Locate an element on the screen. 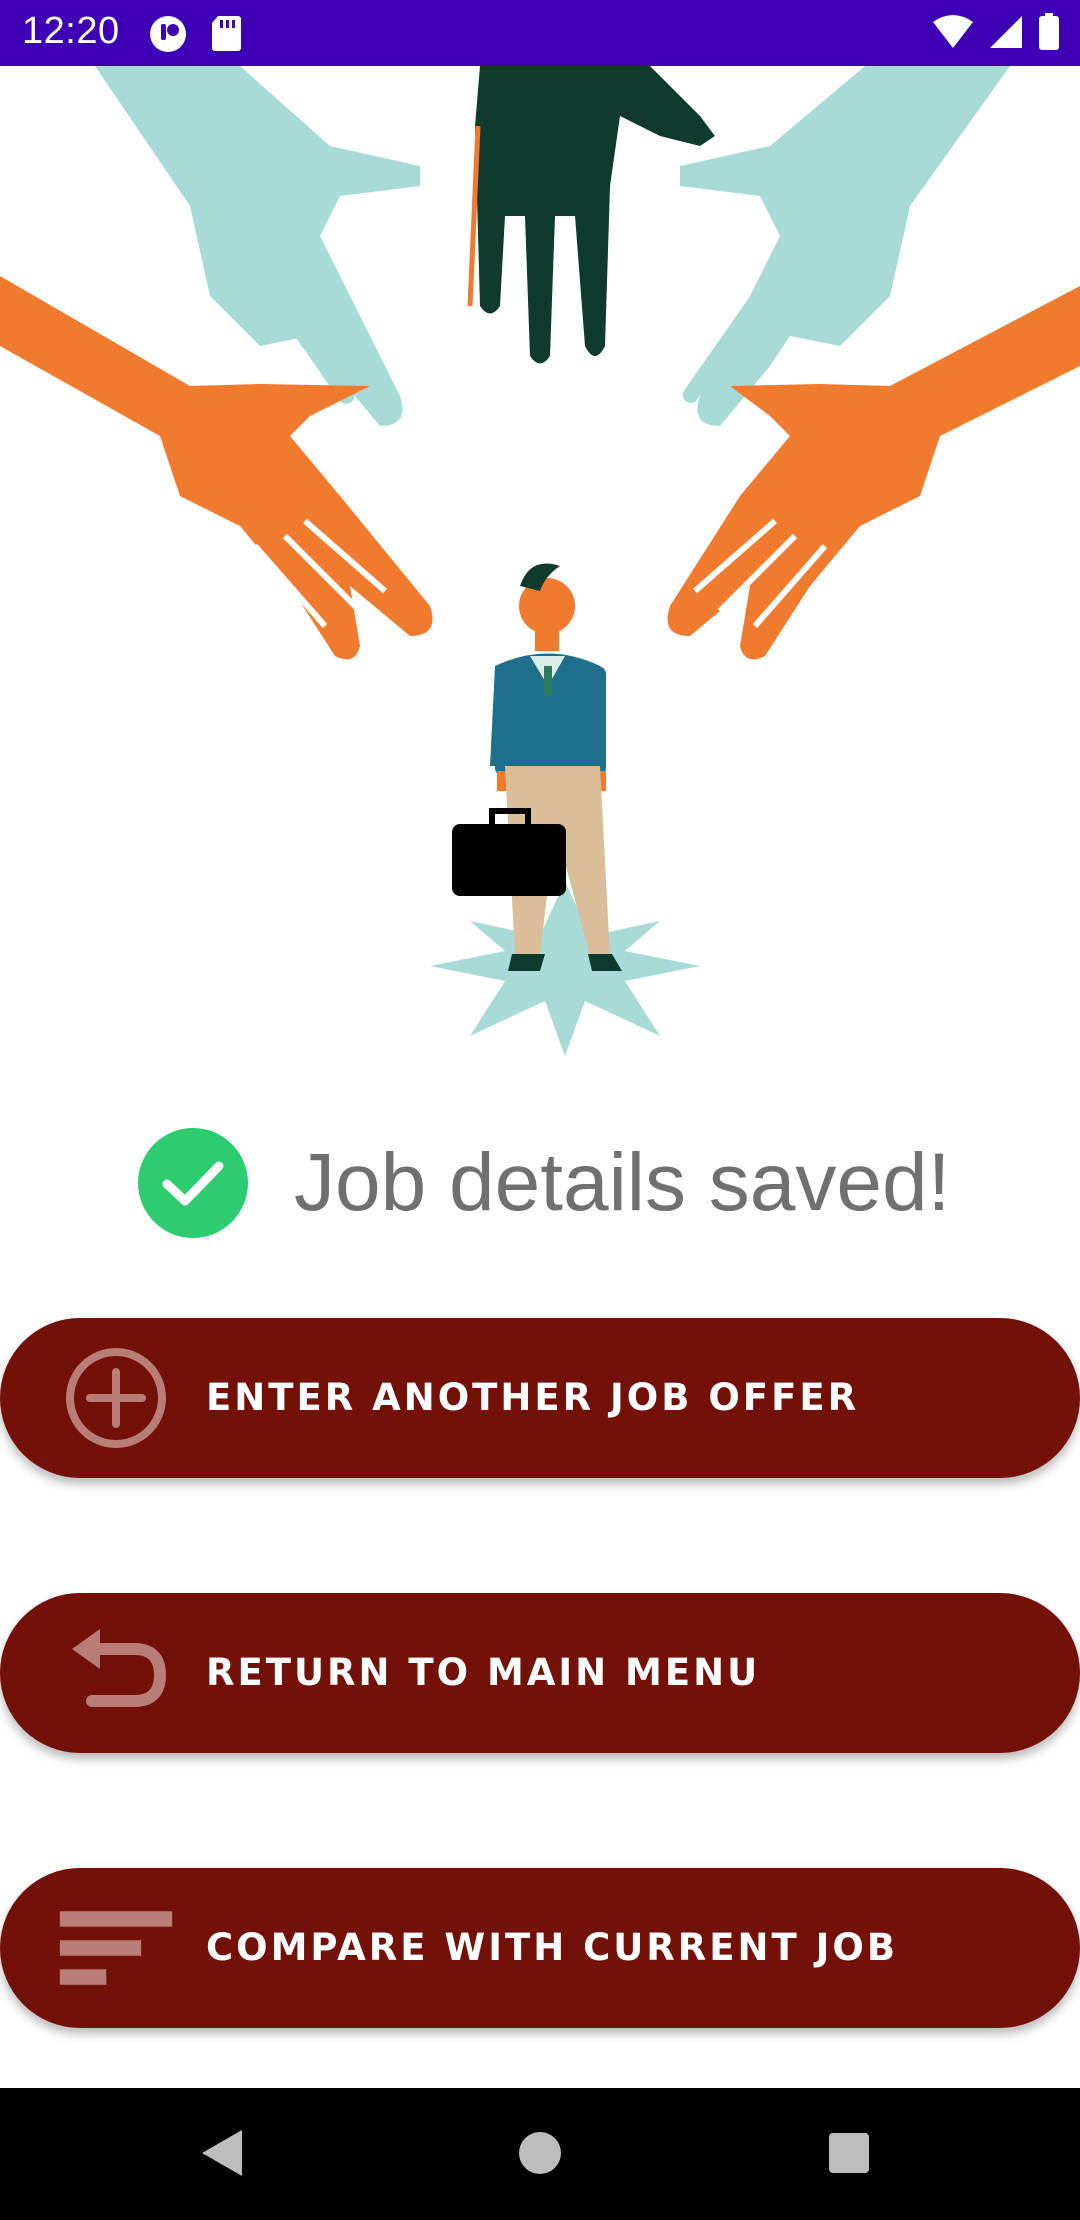 The image size is (1080, 2220). enter-another-job-offer-button: ENTER ANOTHER JOB OFFER is located at coordinates (540, 1398).